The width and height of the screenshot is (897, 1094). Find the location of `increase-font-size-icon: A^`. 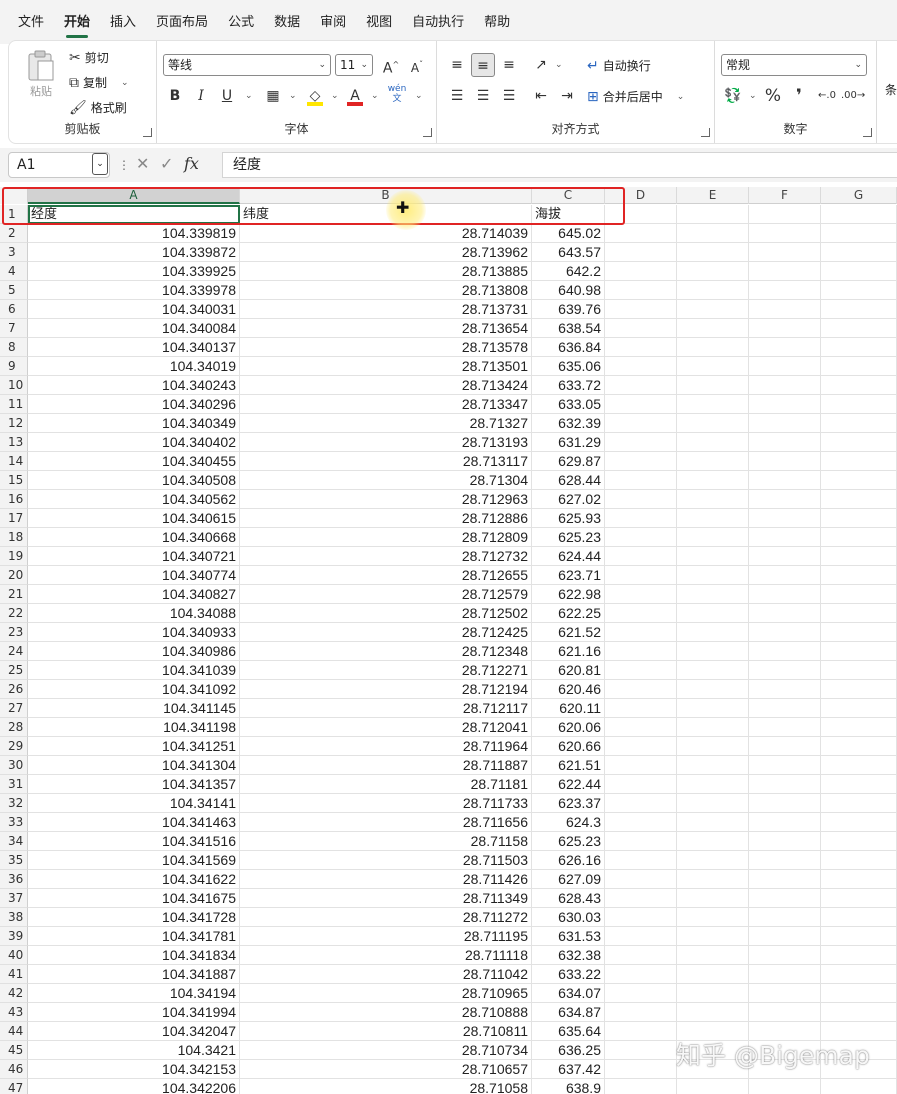

increase-font-size-icon: A^ is located at coordinates (391, 65).